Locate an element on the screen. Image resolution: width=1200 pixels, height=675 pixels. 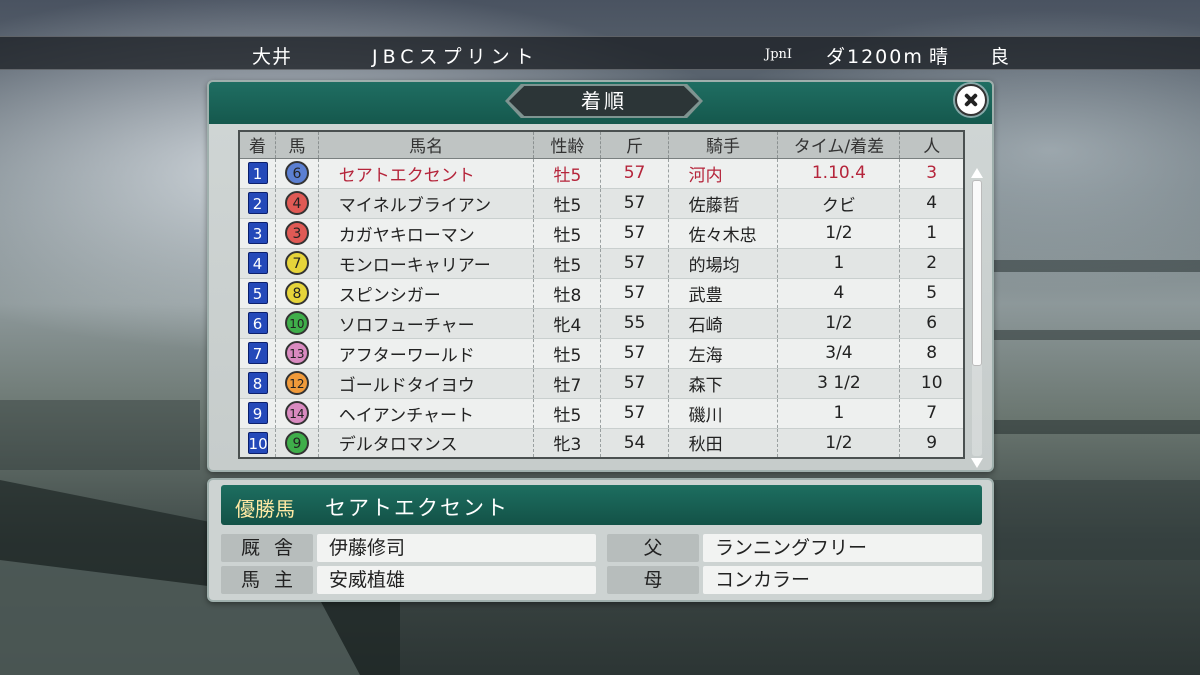
sire-row: 父 ランニングフリー is located at coordinates (794, 549).